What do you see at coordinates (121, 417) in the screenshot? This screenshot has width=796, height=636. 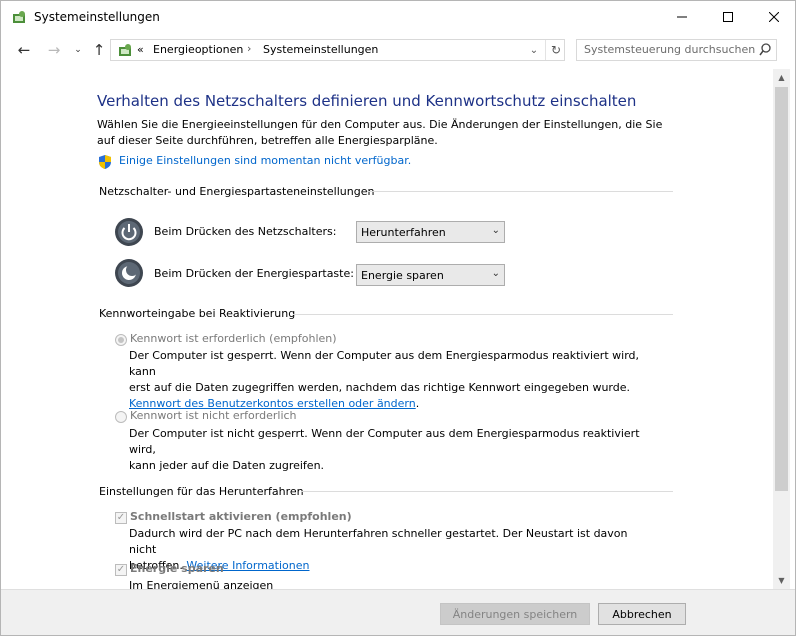 I see `password-not-required-radio` at bounding box center [121, 417].